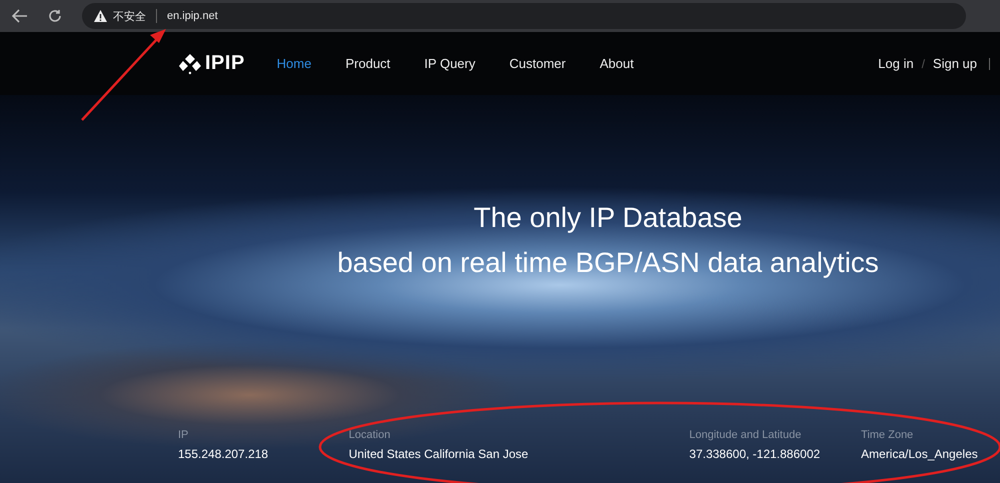  What do you see at coordinates (954, 63) in the screenshot?
I see `signup-link: Sign up` at bounding box center [954, 63].